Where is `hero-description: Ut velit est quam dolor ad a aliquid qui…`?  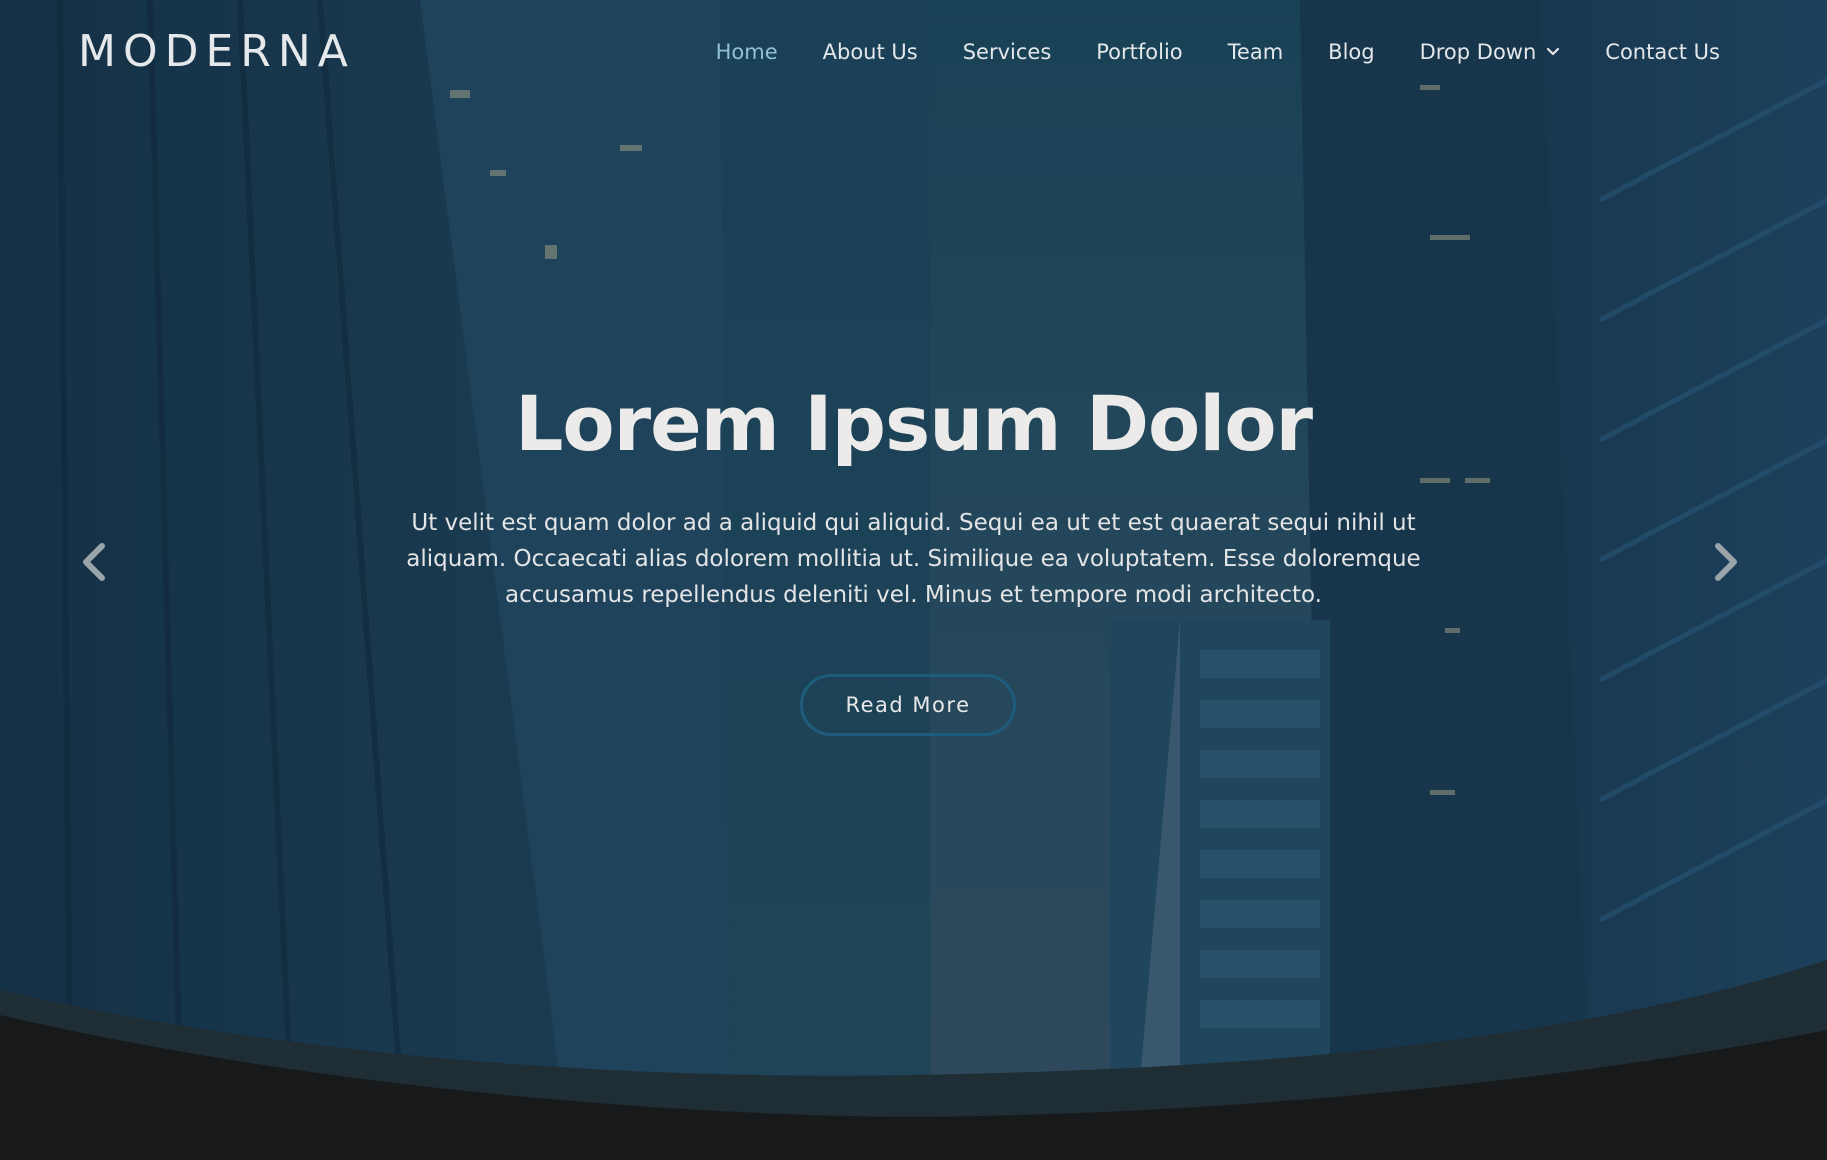 hero-description: Ut velit est quam dolor ad a aliquid qui… is located at coordinates (913, 559).